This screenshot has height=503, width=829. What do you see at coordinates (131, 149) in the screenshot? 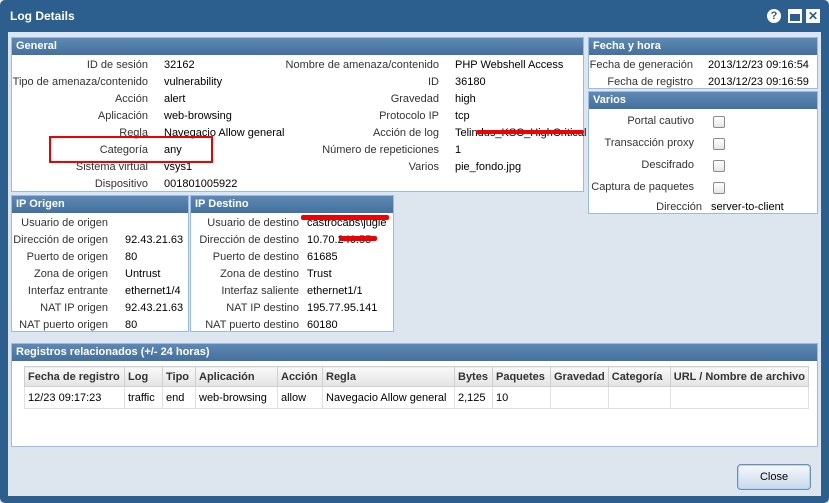
I see `highlight-box` at bounding box center [131, 149].